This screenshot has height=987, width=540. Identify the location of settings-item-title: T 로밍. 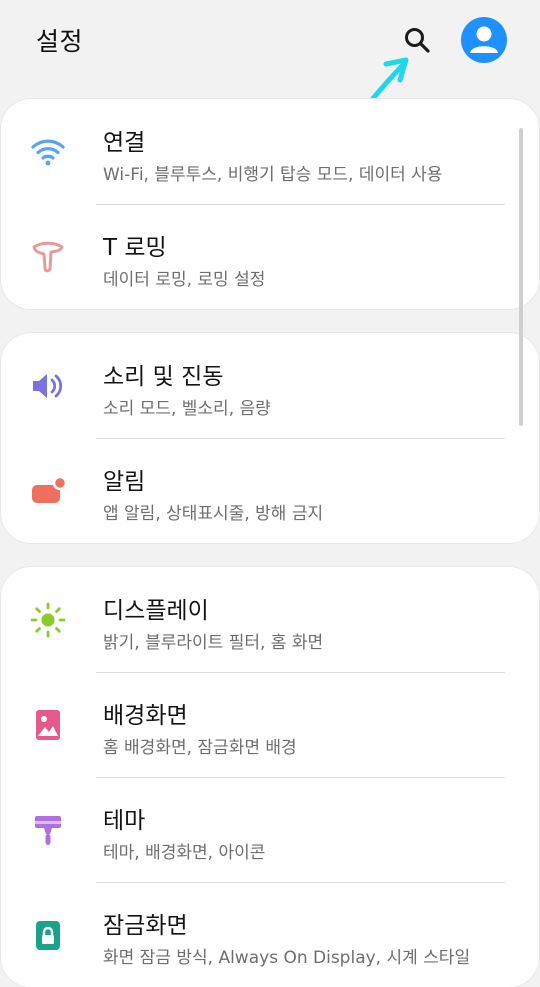
(135, 248).